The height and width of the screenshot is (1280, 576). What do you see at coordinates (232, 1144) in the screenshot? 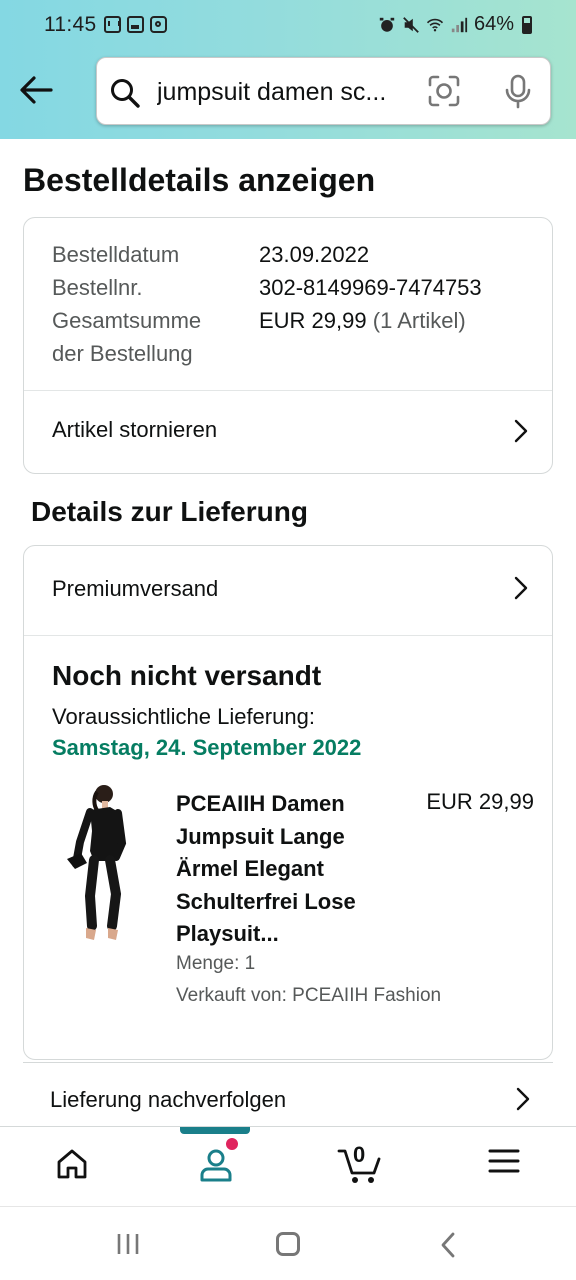
I see `notification-badge` at bounding box center [232, 1144].